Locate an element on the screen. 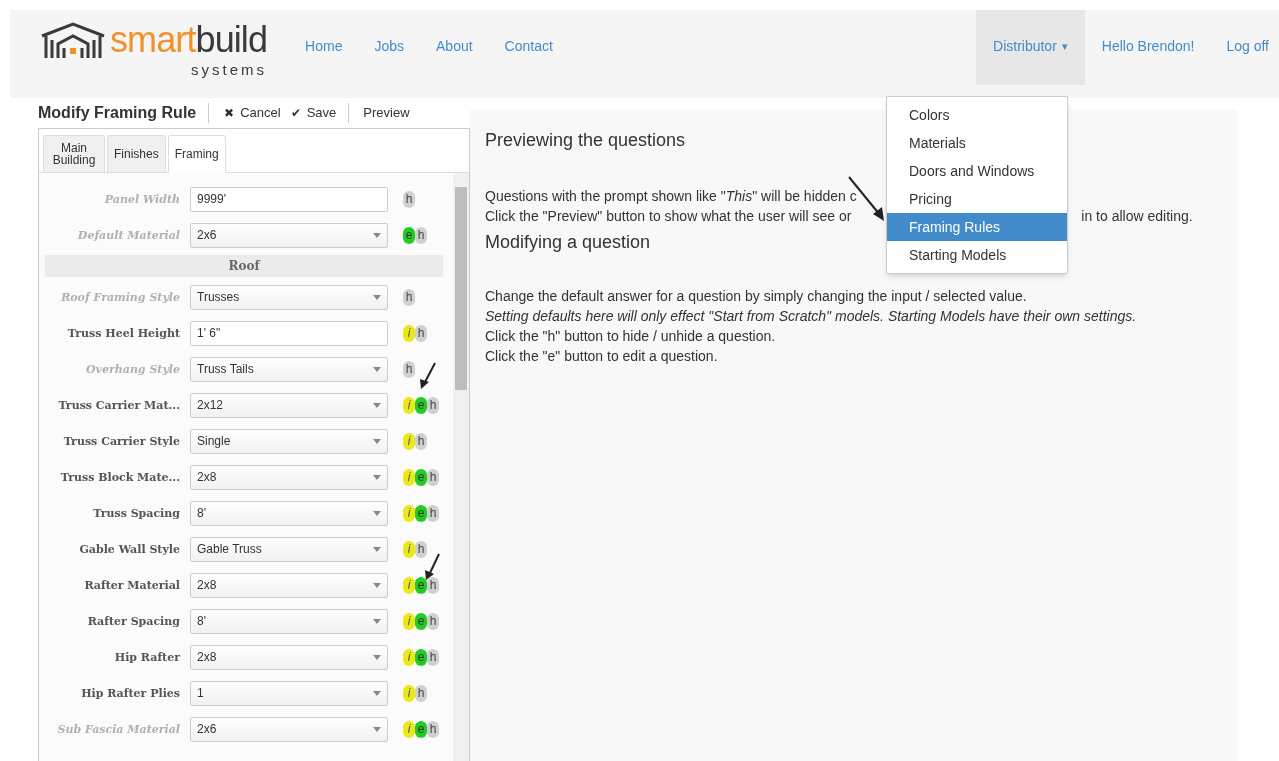 This screenshot has height=761, width=1279. barn-logo-icon is located at coordinates (73, 40).